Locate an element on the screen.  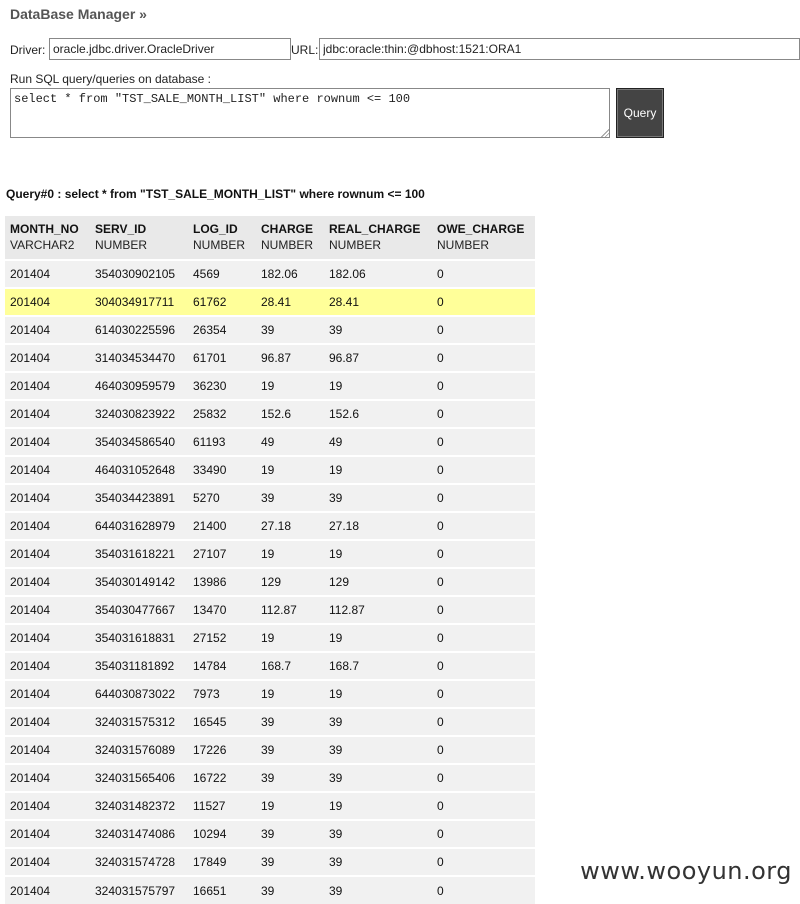
table-row: 201404 324031482372 11527 19 19 0 is located at coordinates (270, 805).